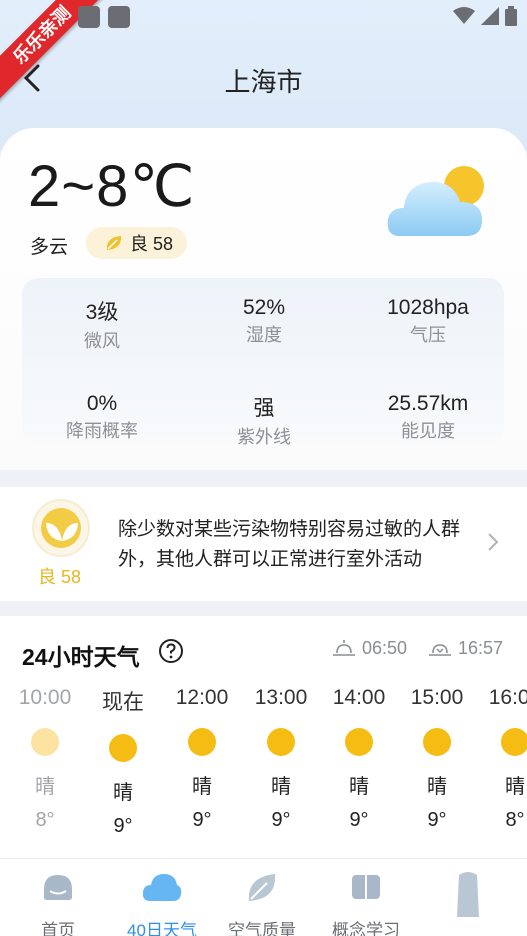 The height and width of the screenshot is (936, 527). Describe the element at coordinates (511, 16) in the screenshot. I see `battery-icon` at that location.